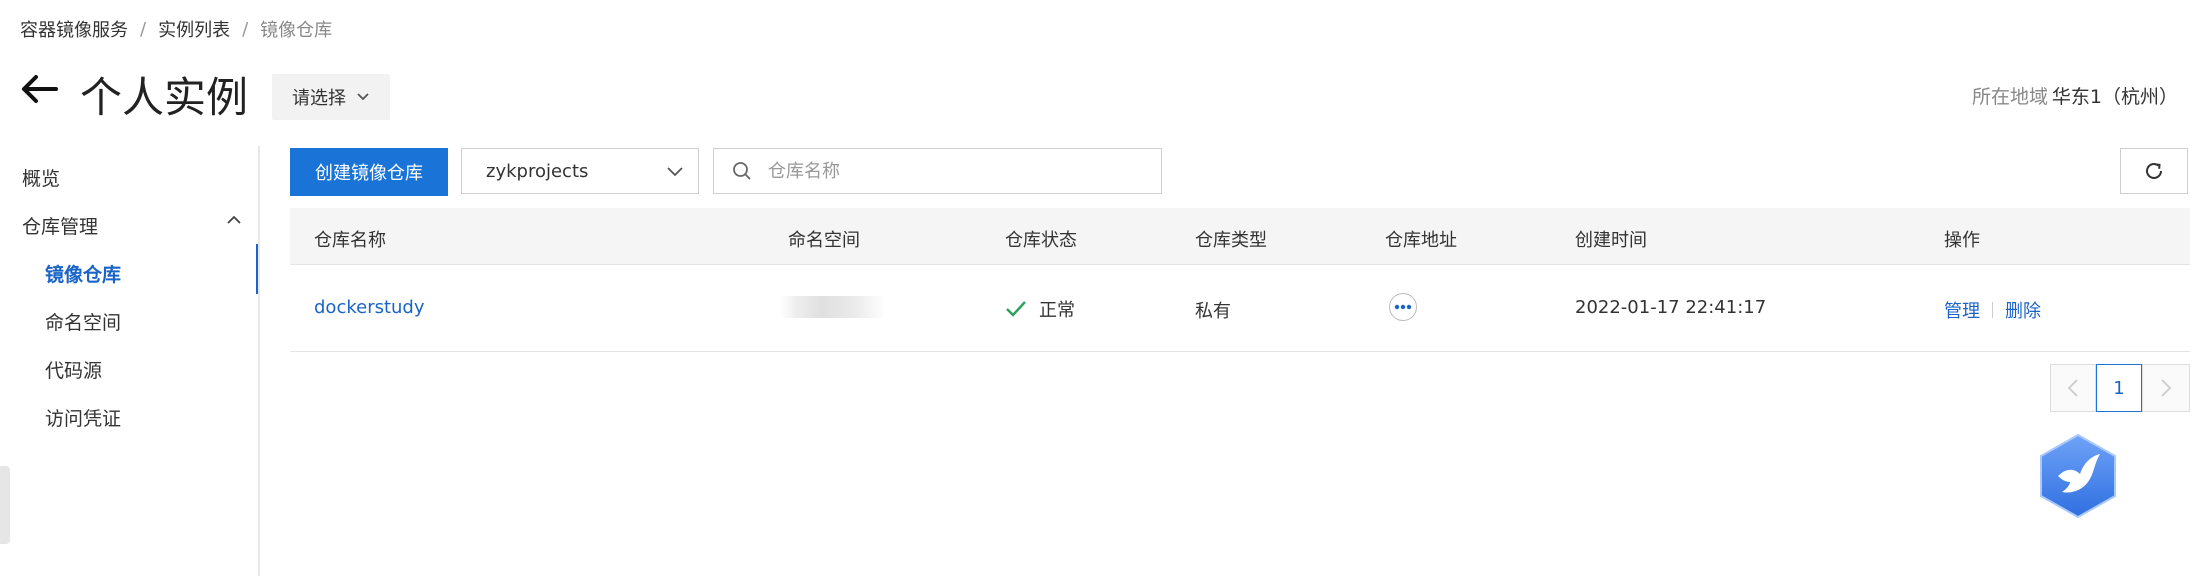  I want to click on page-title: 个人实例, so click(164, 97).